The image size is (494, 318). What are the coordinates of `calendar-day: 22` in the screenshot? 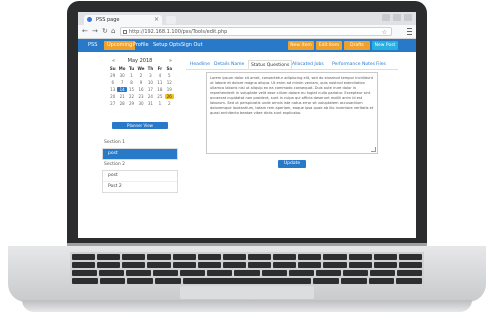 It's located at (131, 96).